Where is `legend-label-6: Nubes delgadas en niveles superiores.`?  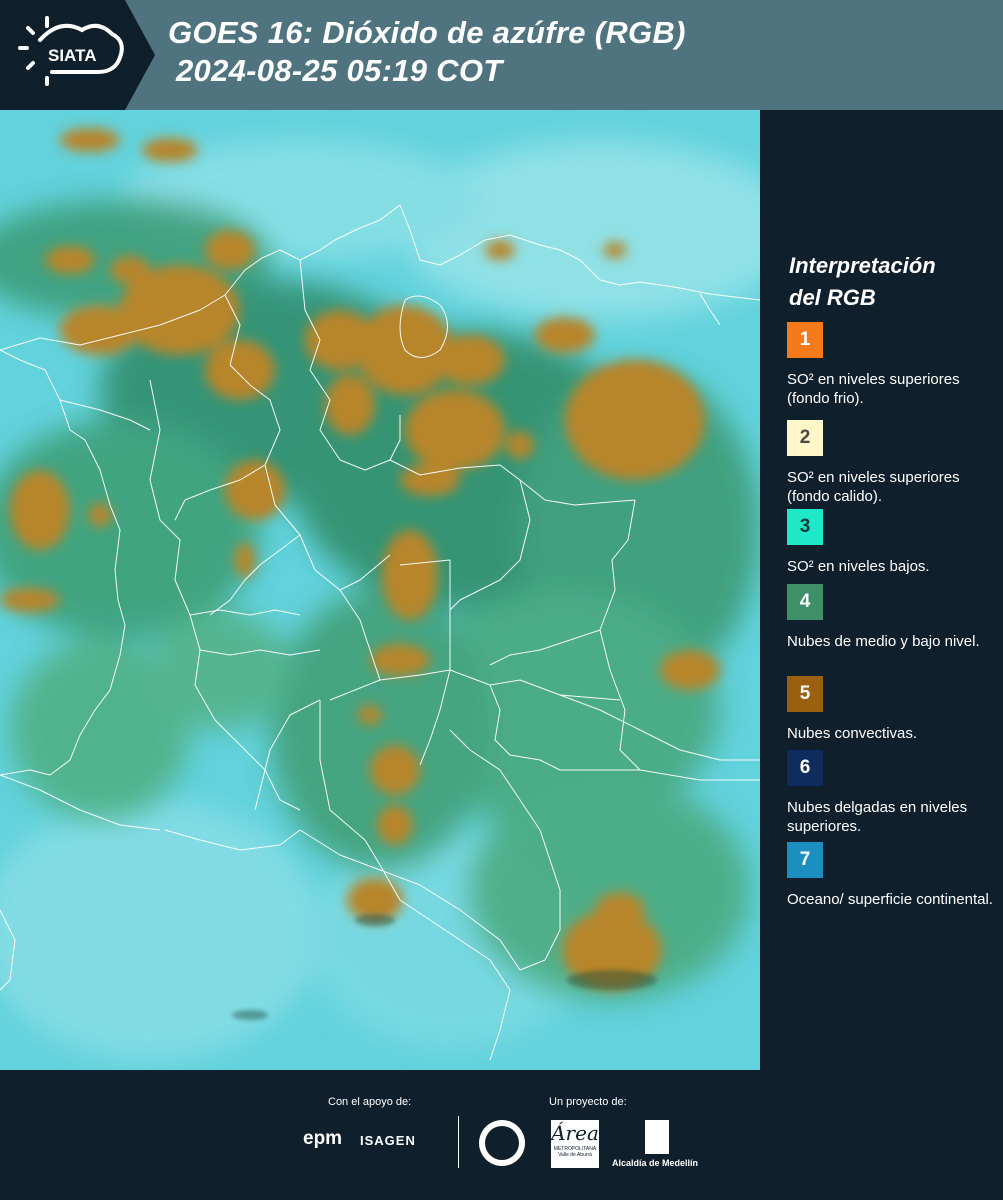 legend-label-6: Nubes delgadas en niveles superiores. is located at coordinates (877, 817).